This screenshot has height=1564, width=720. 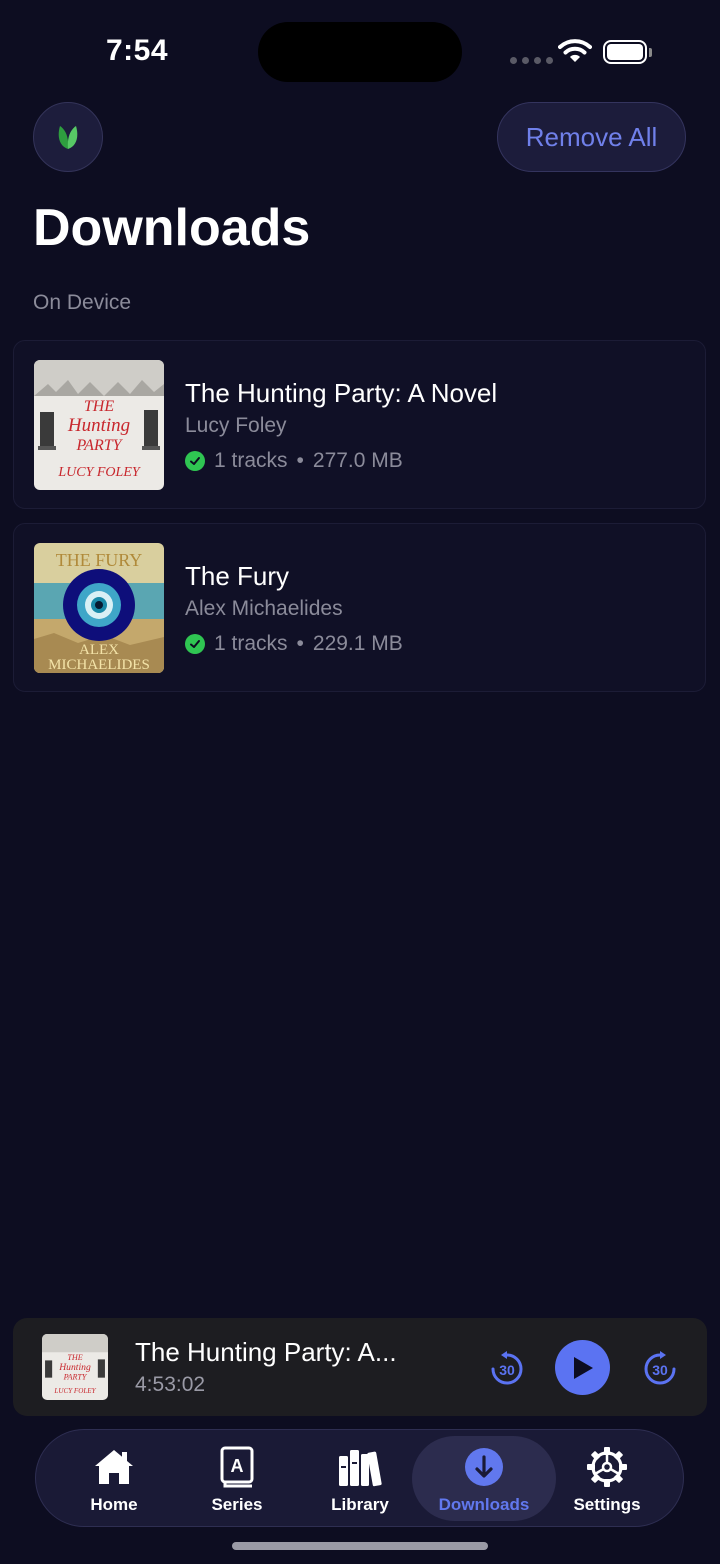 I want to click on leaf-icon, so click(x=68, y=137).